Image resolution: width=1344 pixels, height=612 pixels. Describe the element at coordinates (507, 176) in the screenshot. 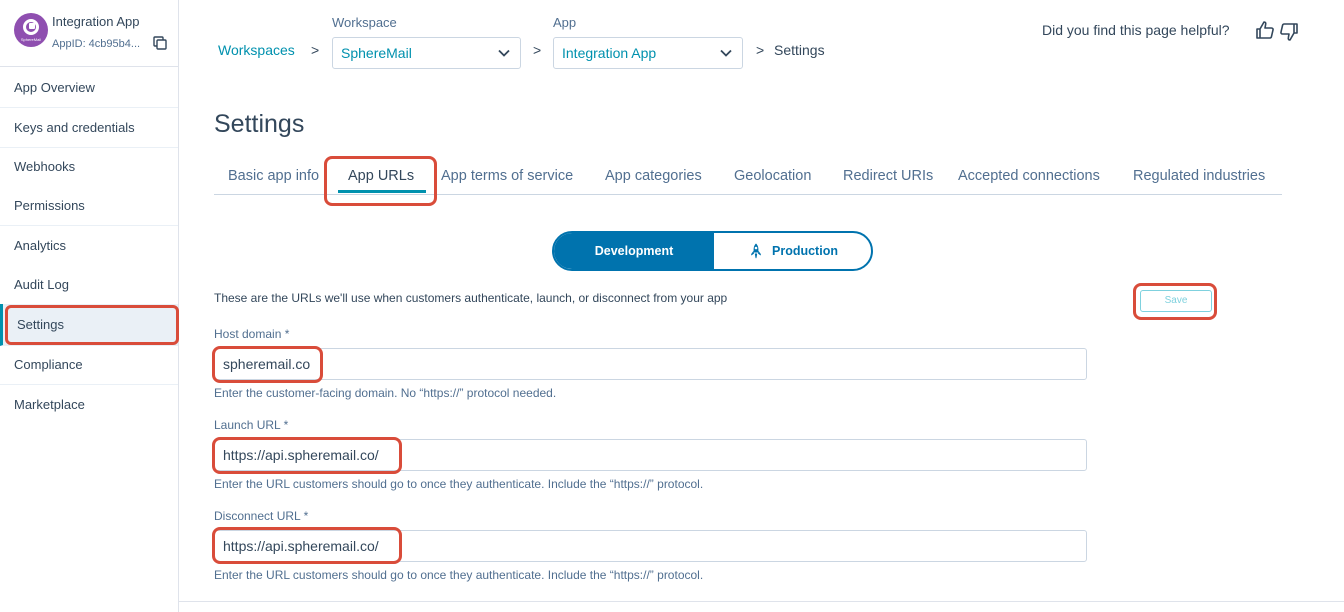

I see `tab-app-terms-of-service: App terms of service` at that location.